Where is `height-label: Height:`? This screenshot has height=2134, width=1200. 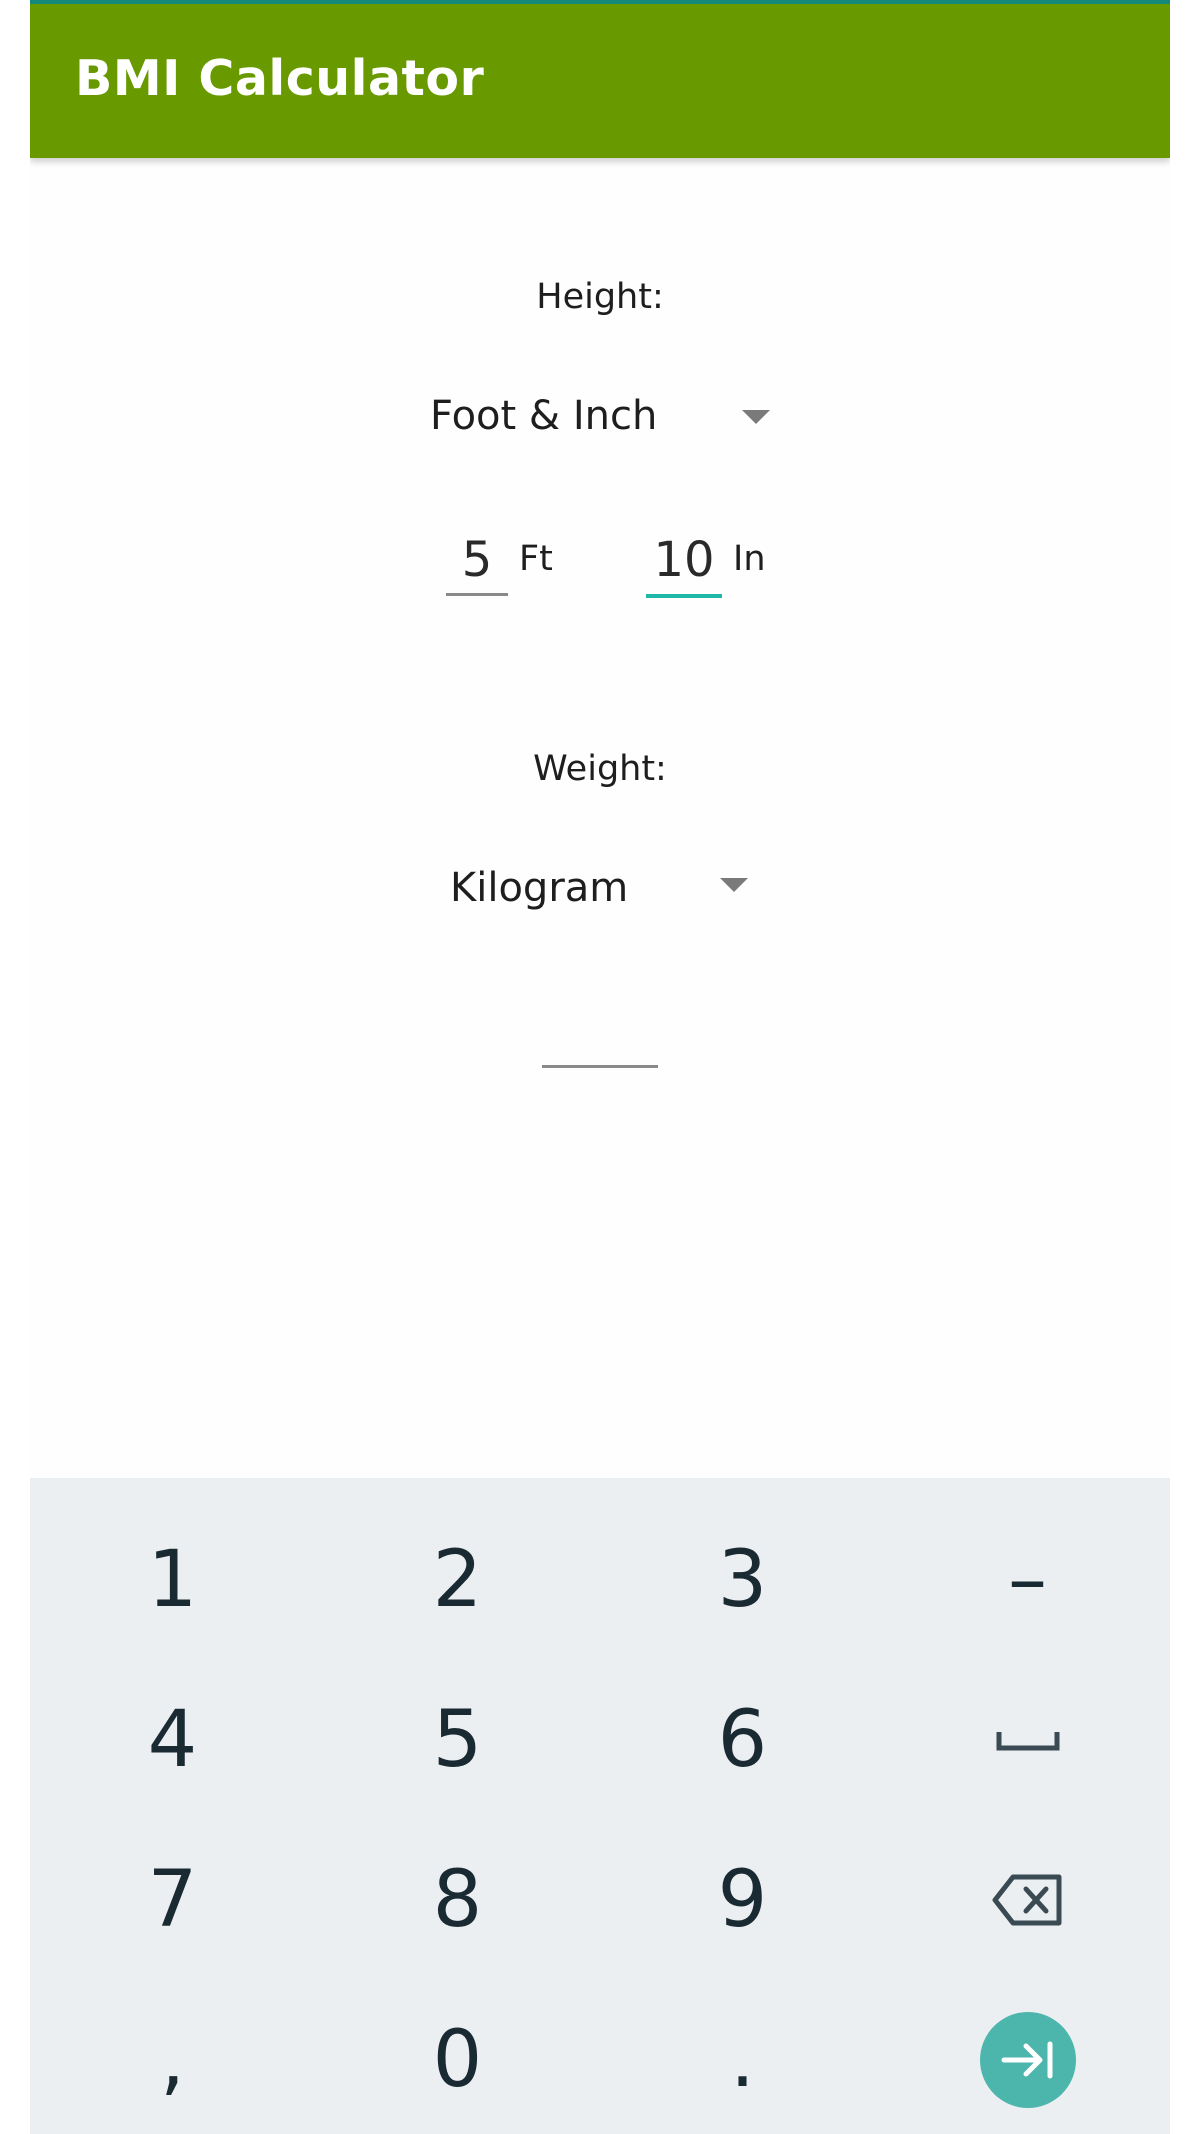
height-label: Height: is located at coordinates (600, 297).